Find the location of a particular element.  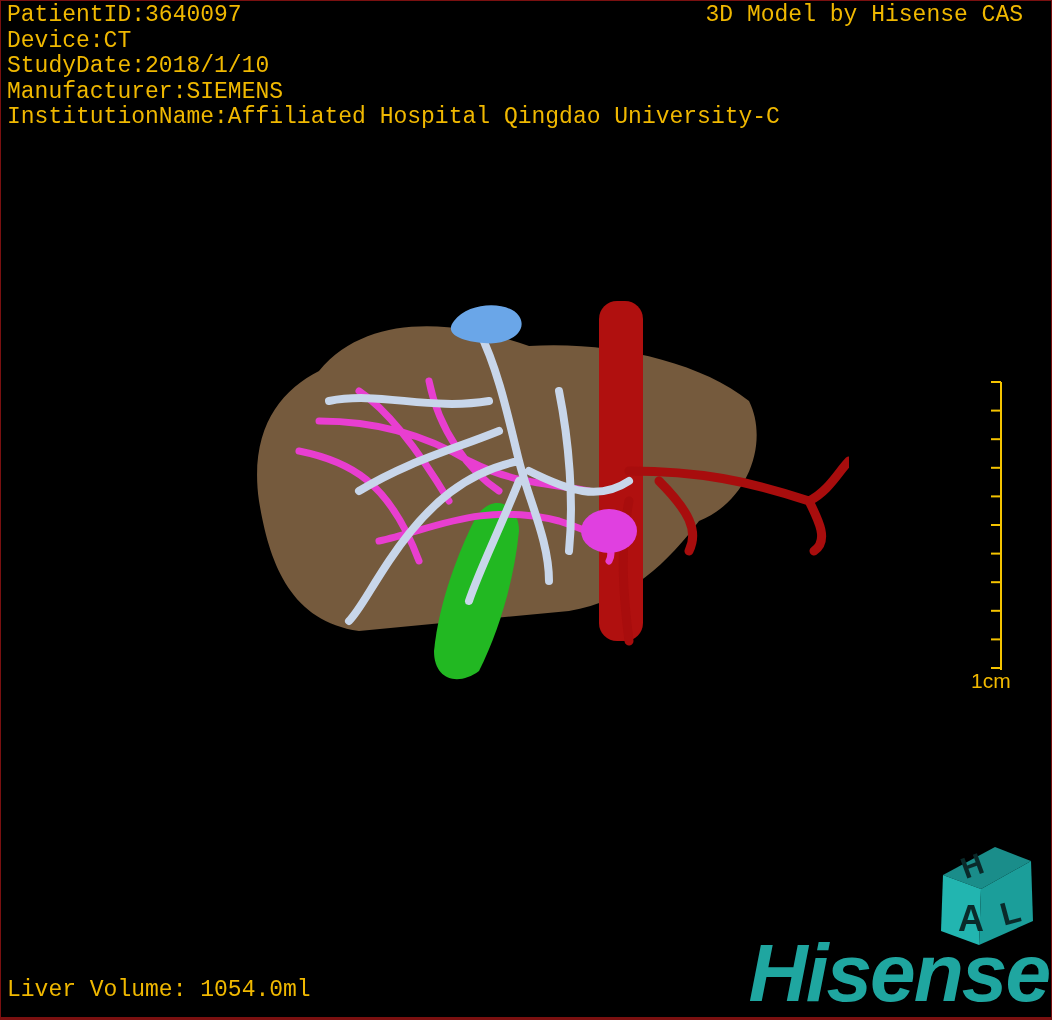

info-text: PatientID:3640097 is located at coordinates (124, 16).